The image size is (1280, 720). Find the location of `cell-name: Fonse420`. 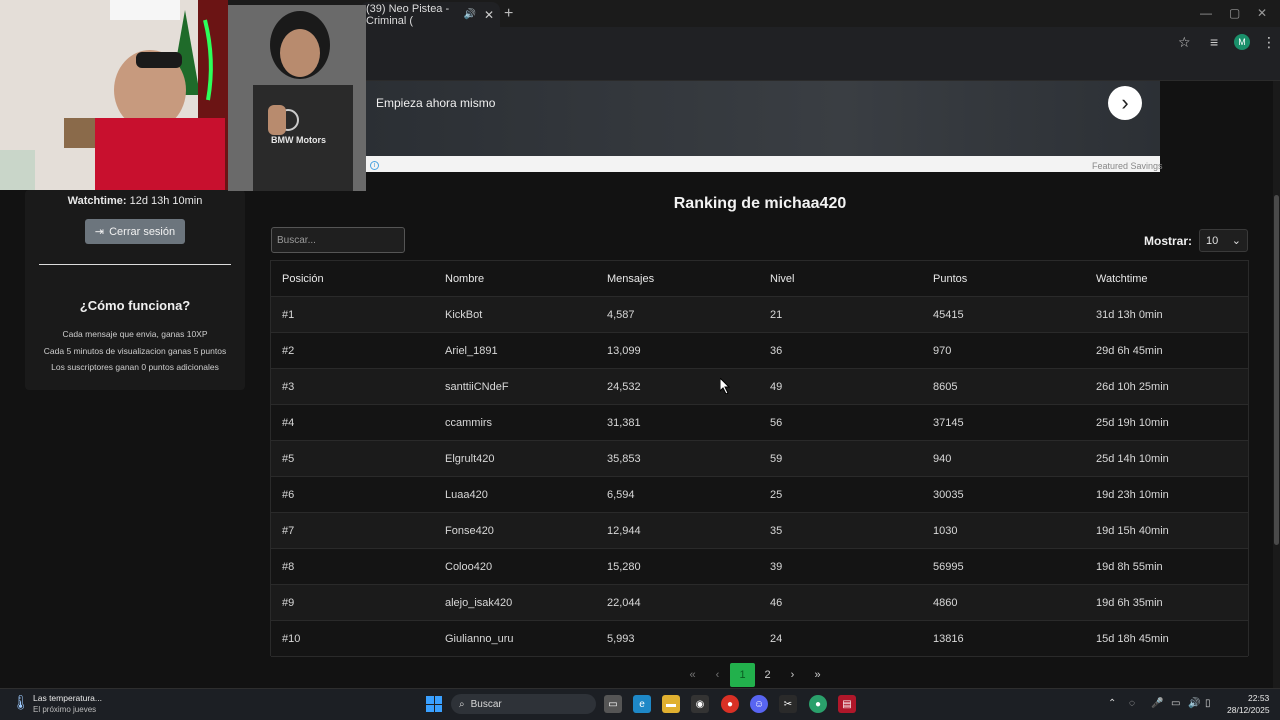

cell-name: Fonse420 is located at coordinates (469, 531).